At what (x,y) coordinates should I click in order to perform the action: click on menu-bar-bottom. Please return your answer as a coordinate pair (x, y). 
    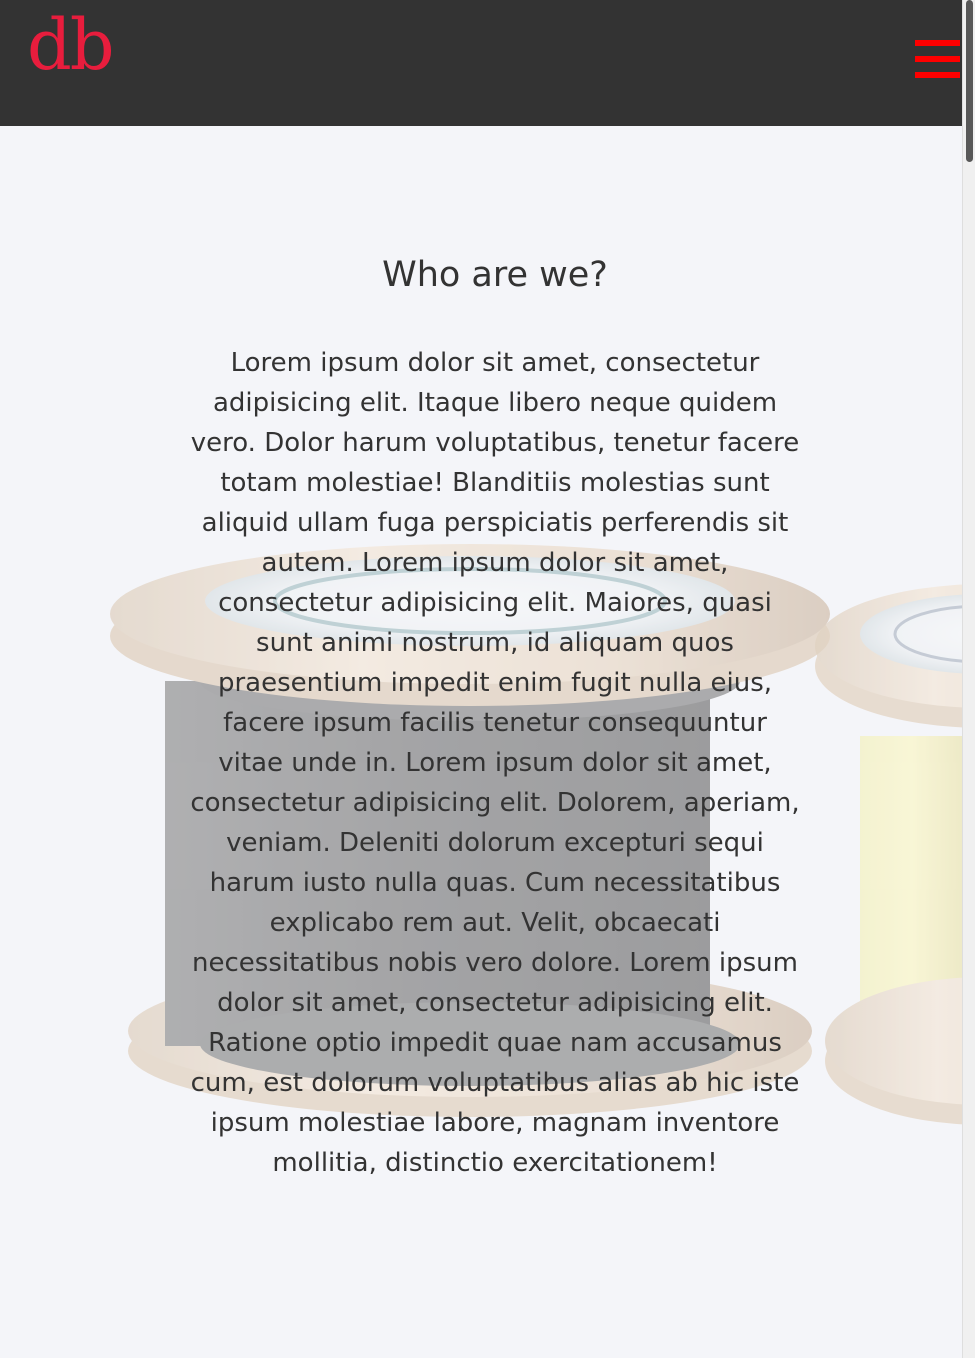
    Looking at the image, I should click on (937, 75).